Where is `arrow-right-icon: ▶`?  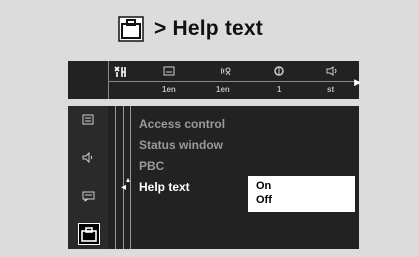 arrow-right-icon: ▶ is located at coordinates (357, 82).